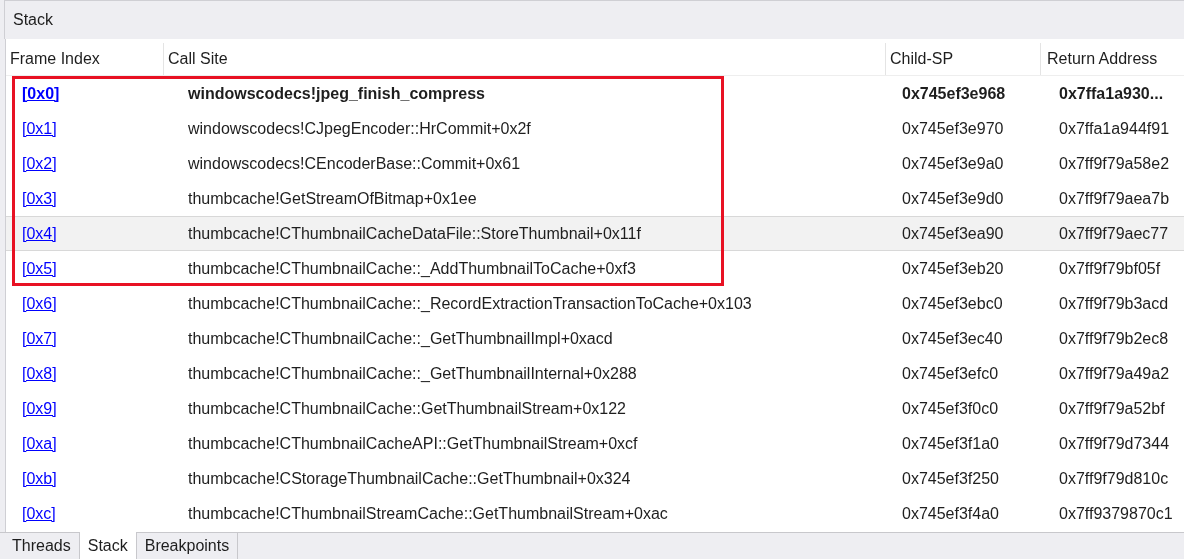 This screenshot has width=1184, height=559. What do you see at coordinates (39, 303) in the screenshot?
I see `frame-link: [0x6]` at bounding box center [39, 303].